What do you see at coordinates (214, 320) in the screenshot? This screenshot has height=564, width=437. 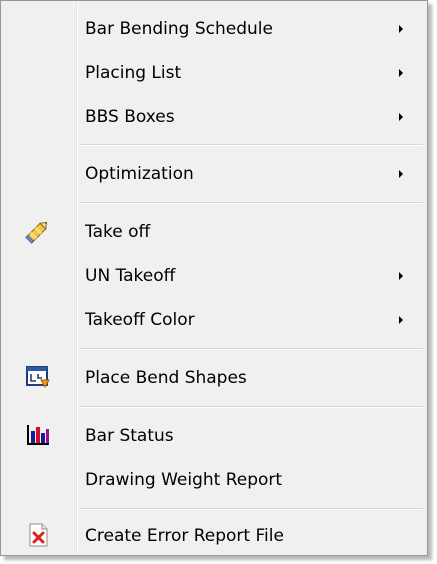 I see `menu-item-takeoff-color: Takeoff Color` at bounding box center [214, 320].